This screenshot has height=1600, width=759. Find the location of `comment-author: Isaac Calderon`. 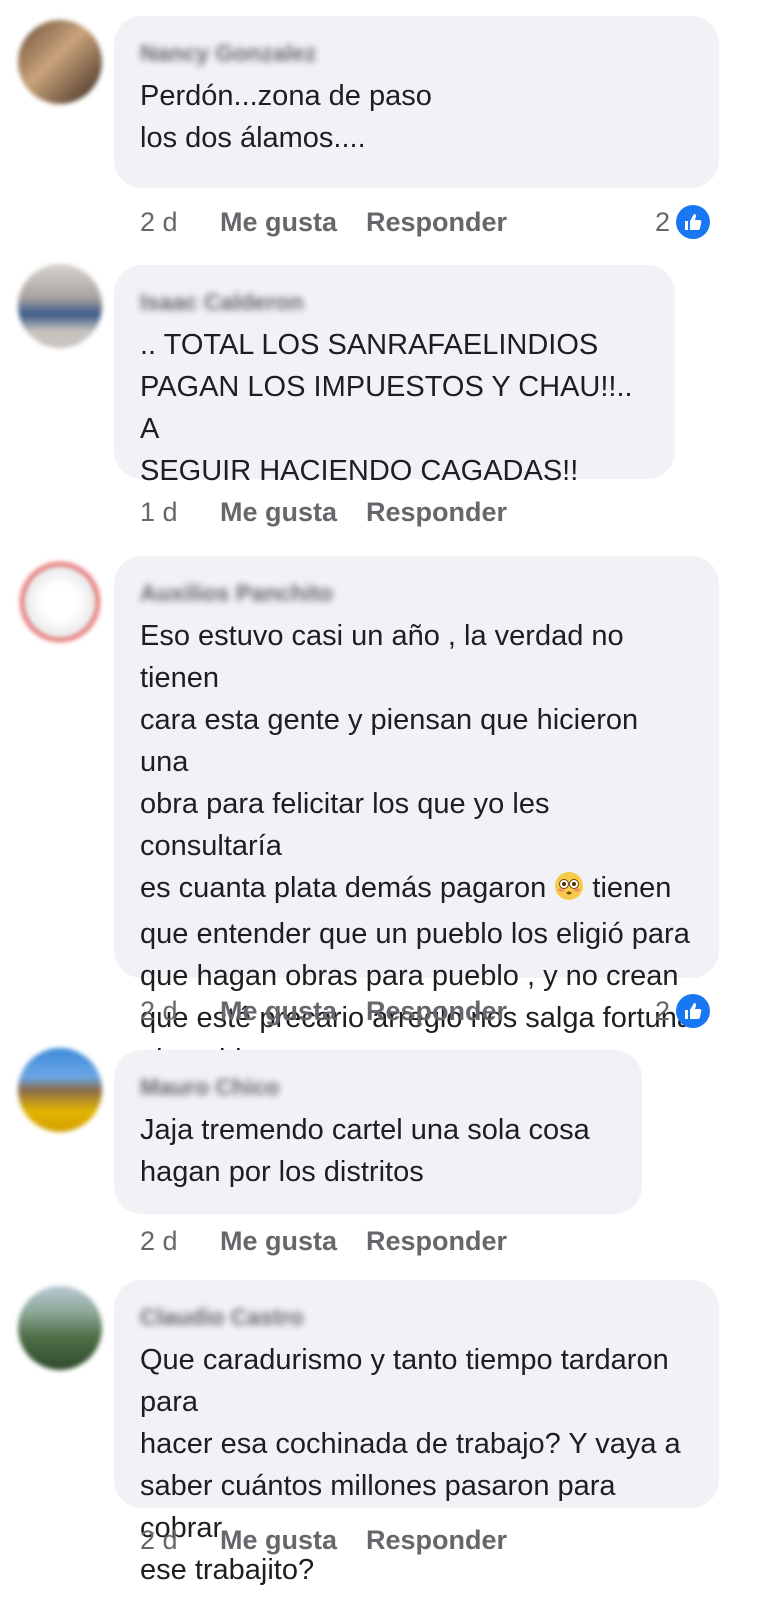

comment-author: Isaac Calderon is located at coordinates (394, 302).